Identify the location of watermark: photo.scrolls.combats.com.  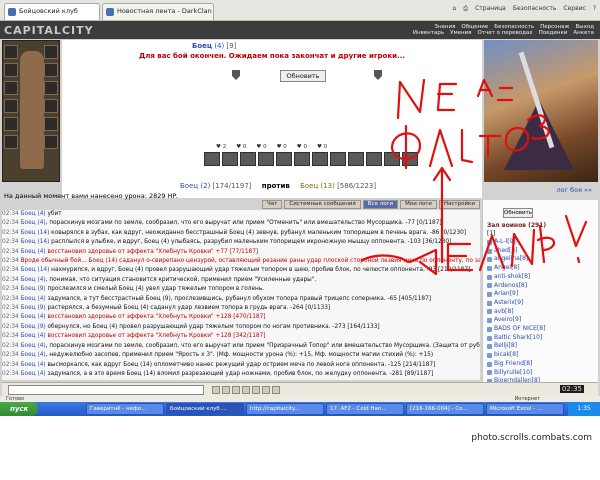
(531, 438).